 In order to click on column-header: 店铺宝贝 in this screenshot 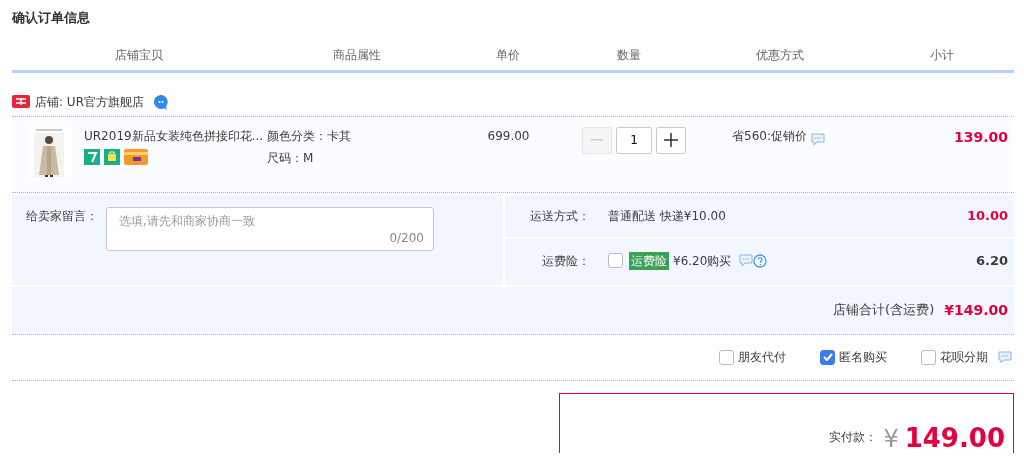, I will do `click(139, 57)`.